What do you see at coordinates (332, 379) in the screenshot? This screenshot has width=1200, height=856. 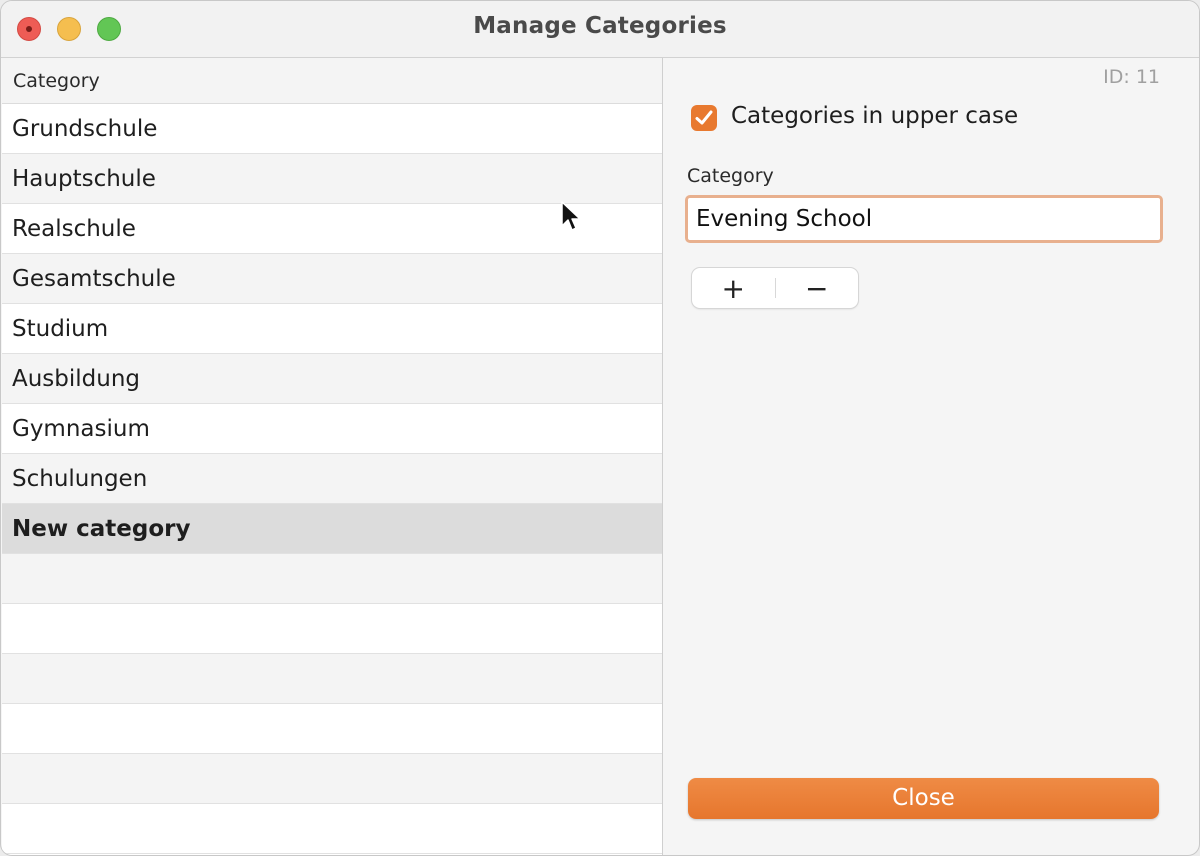 I see `list-item: Ausbildung` at bounding box center [332, 379].